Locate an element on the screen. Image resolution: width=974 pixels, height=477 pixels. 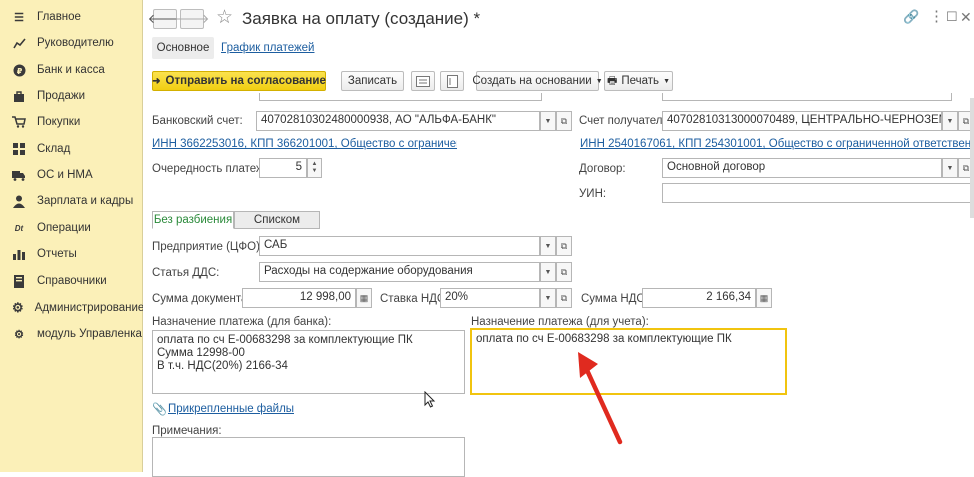
button-label: Создать на основании is located at coordinates (532, 81).